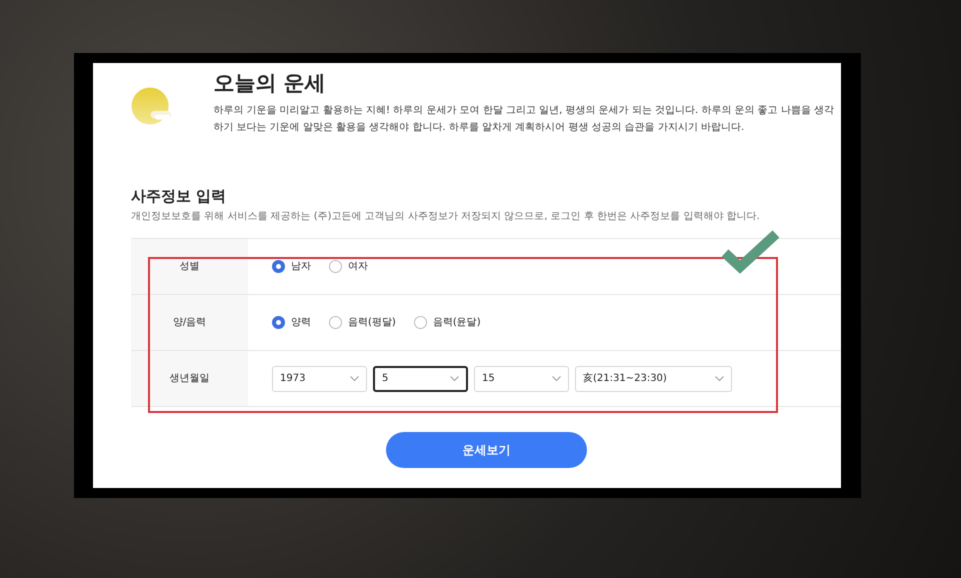 This screenshot has height=578, width=961. I want to click on field-label: 양/음력, so click(189, 322).